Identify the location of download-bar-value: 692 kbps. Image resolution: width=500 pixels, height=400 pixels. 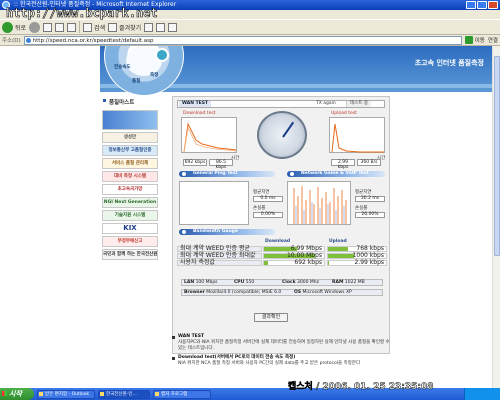
(308, 262).